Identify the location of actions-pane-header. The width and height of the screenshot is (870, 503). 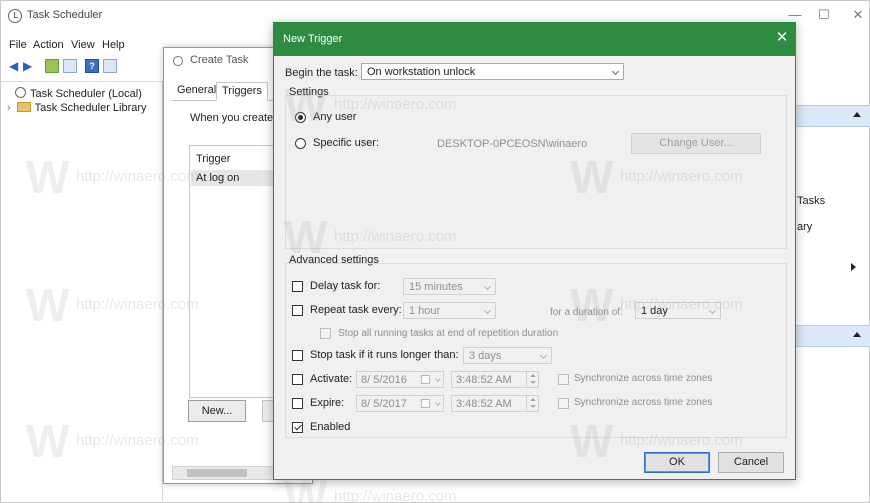
(831, 116).